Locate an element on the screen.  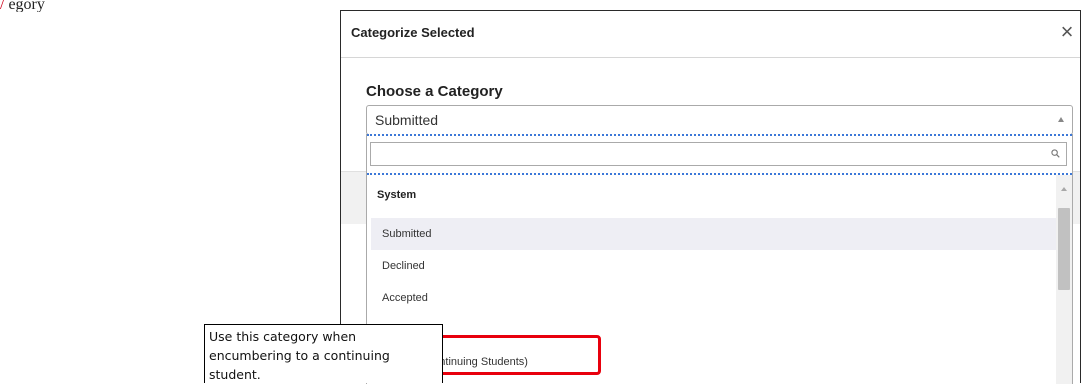
caret-up-icon is located at coordinates (1061, 119).